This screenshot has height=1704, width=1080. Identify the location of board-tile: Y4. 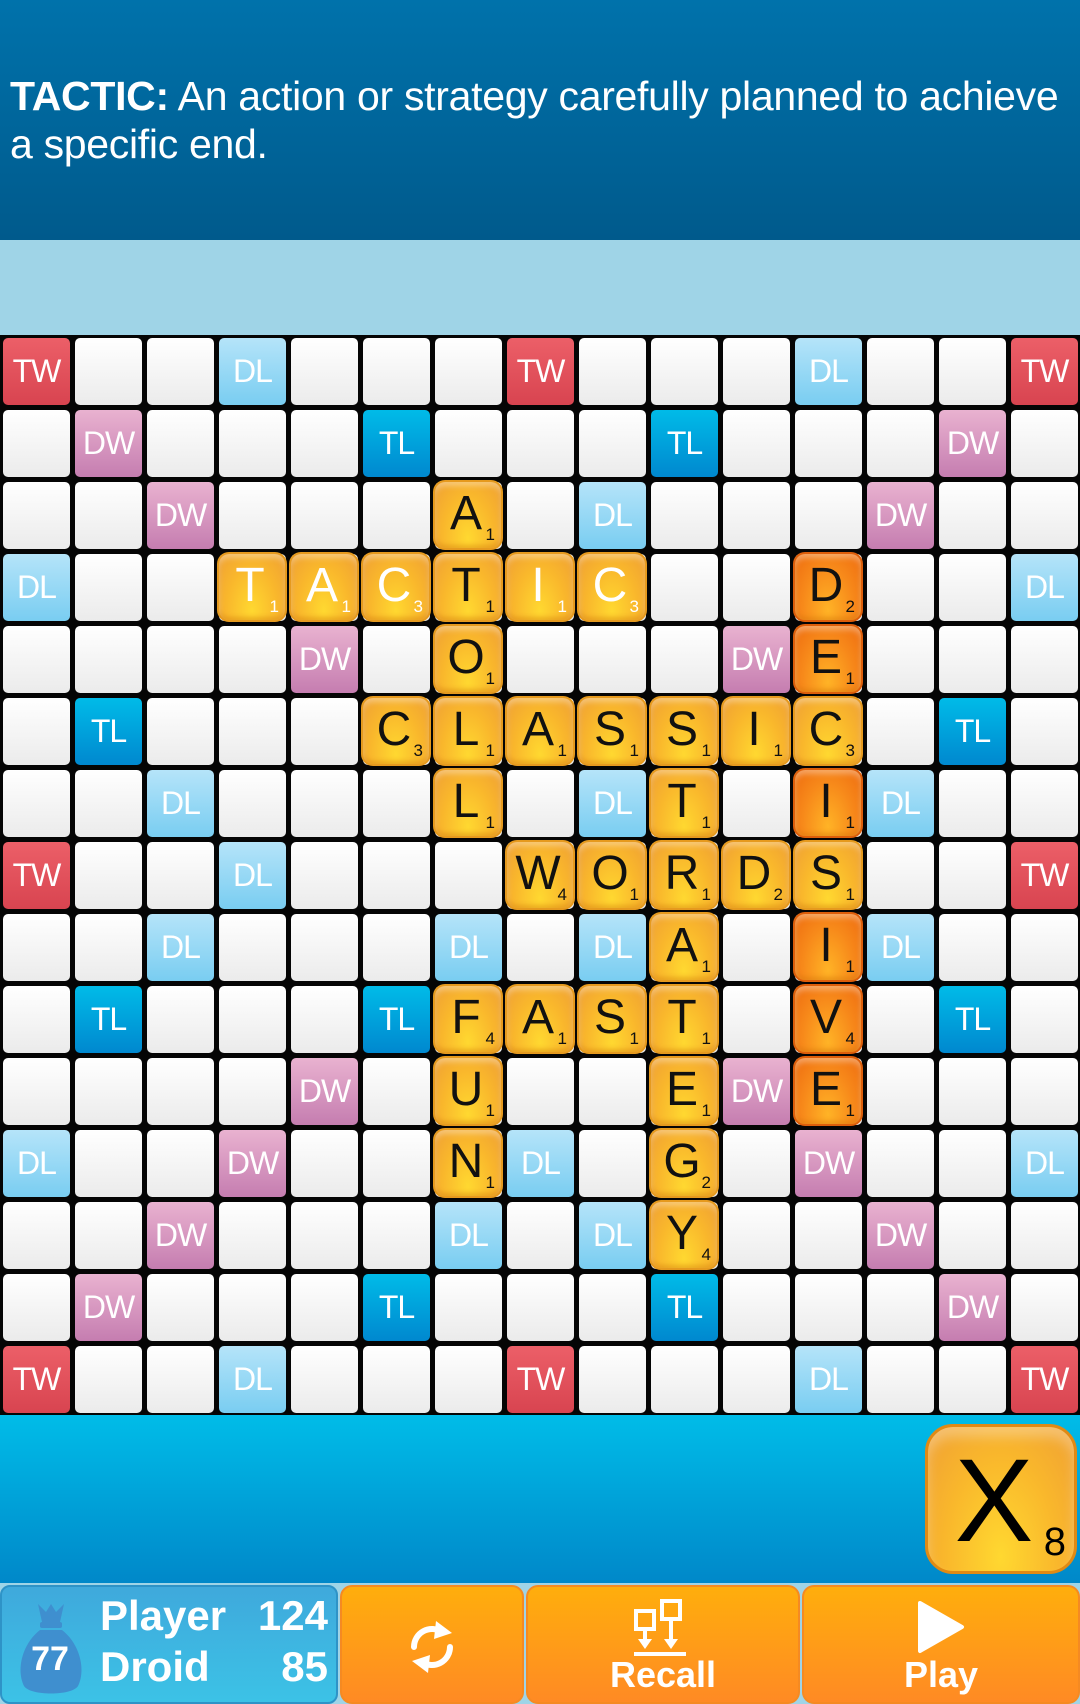
(684, 1235).